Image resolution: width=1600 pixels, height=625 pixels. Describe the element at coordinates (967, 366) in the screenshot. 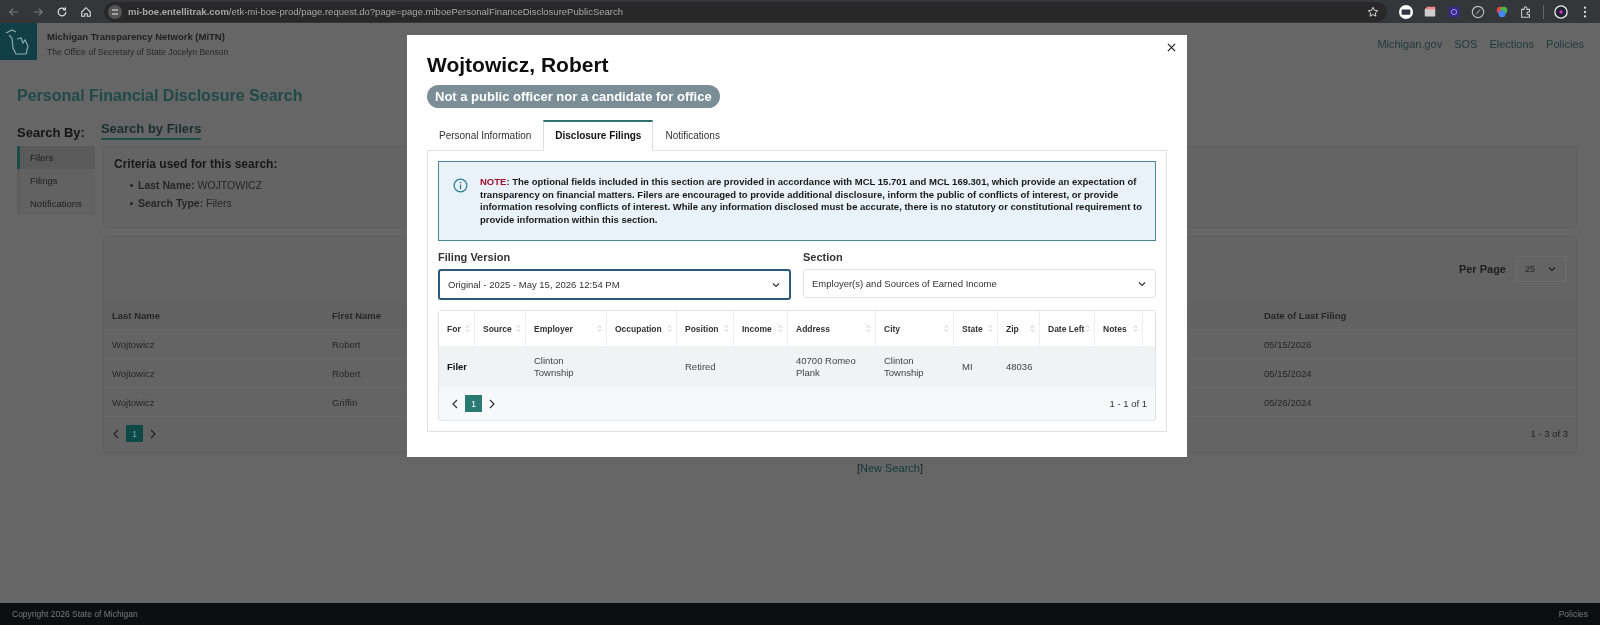

I see `table-cell: MI` at that location.